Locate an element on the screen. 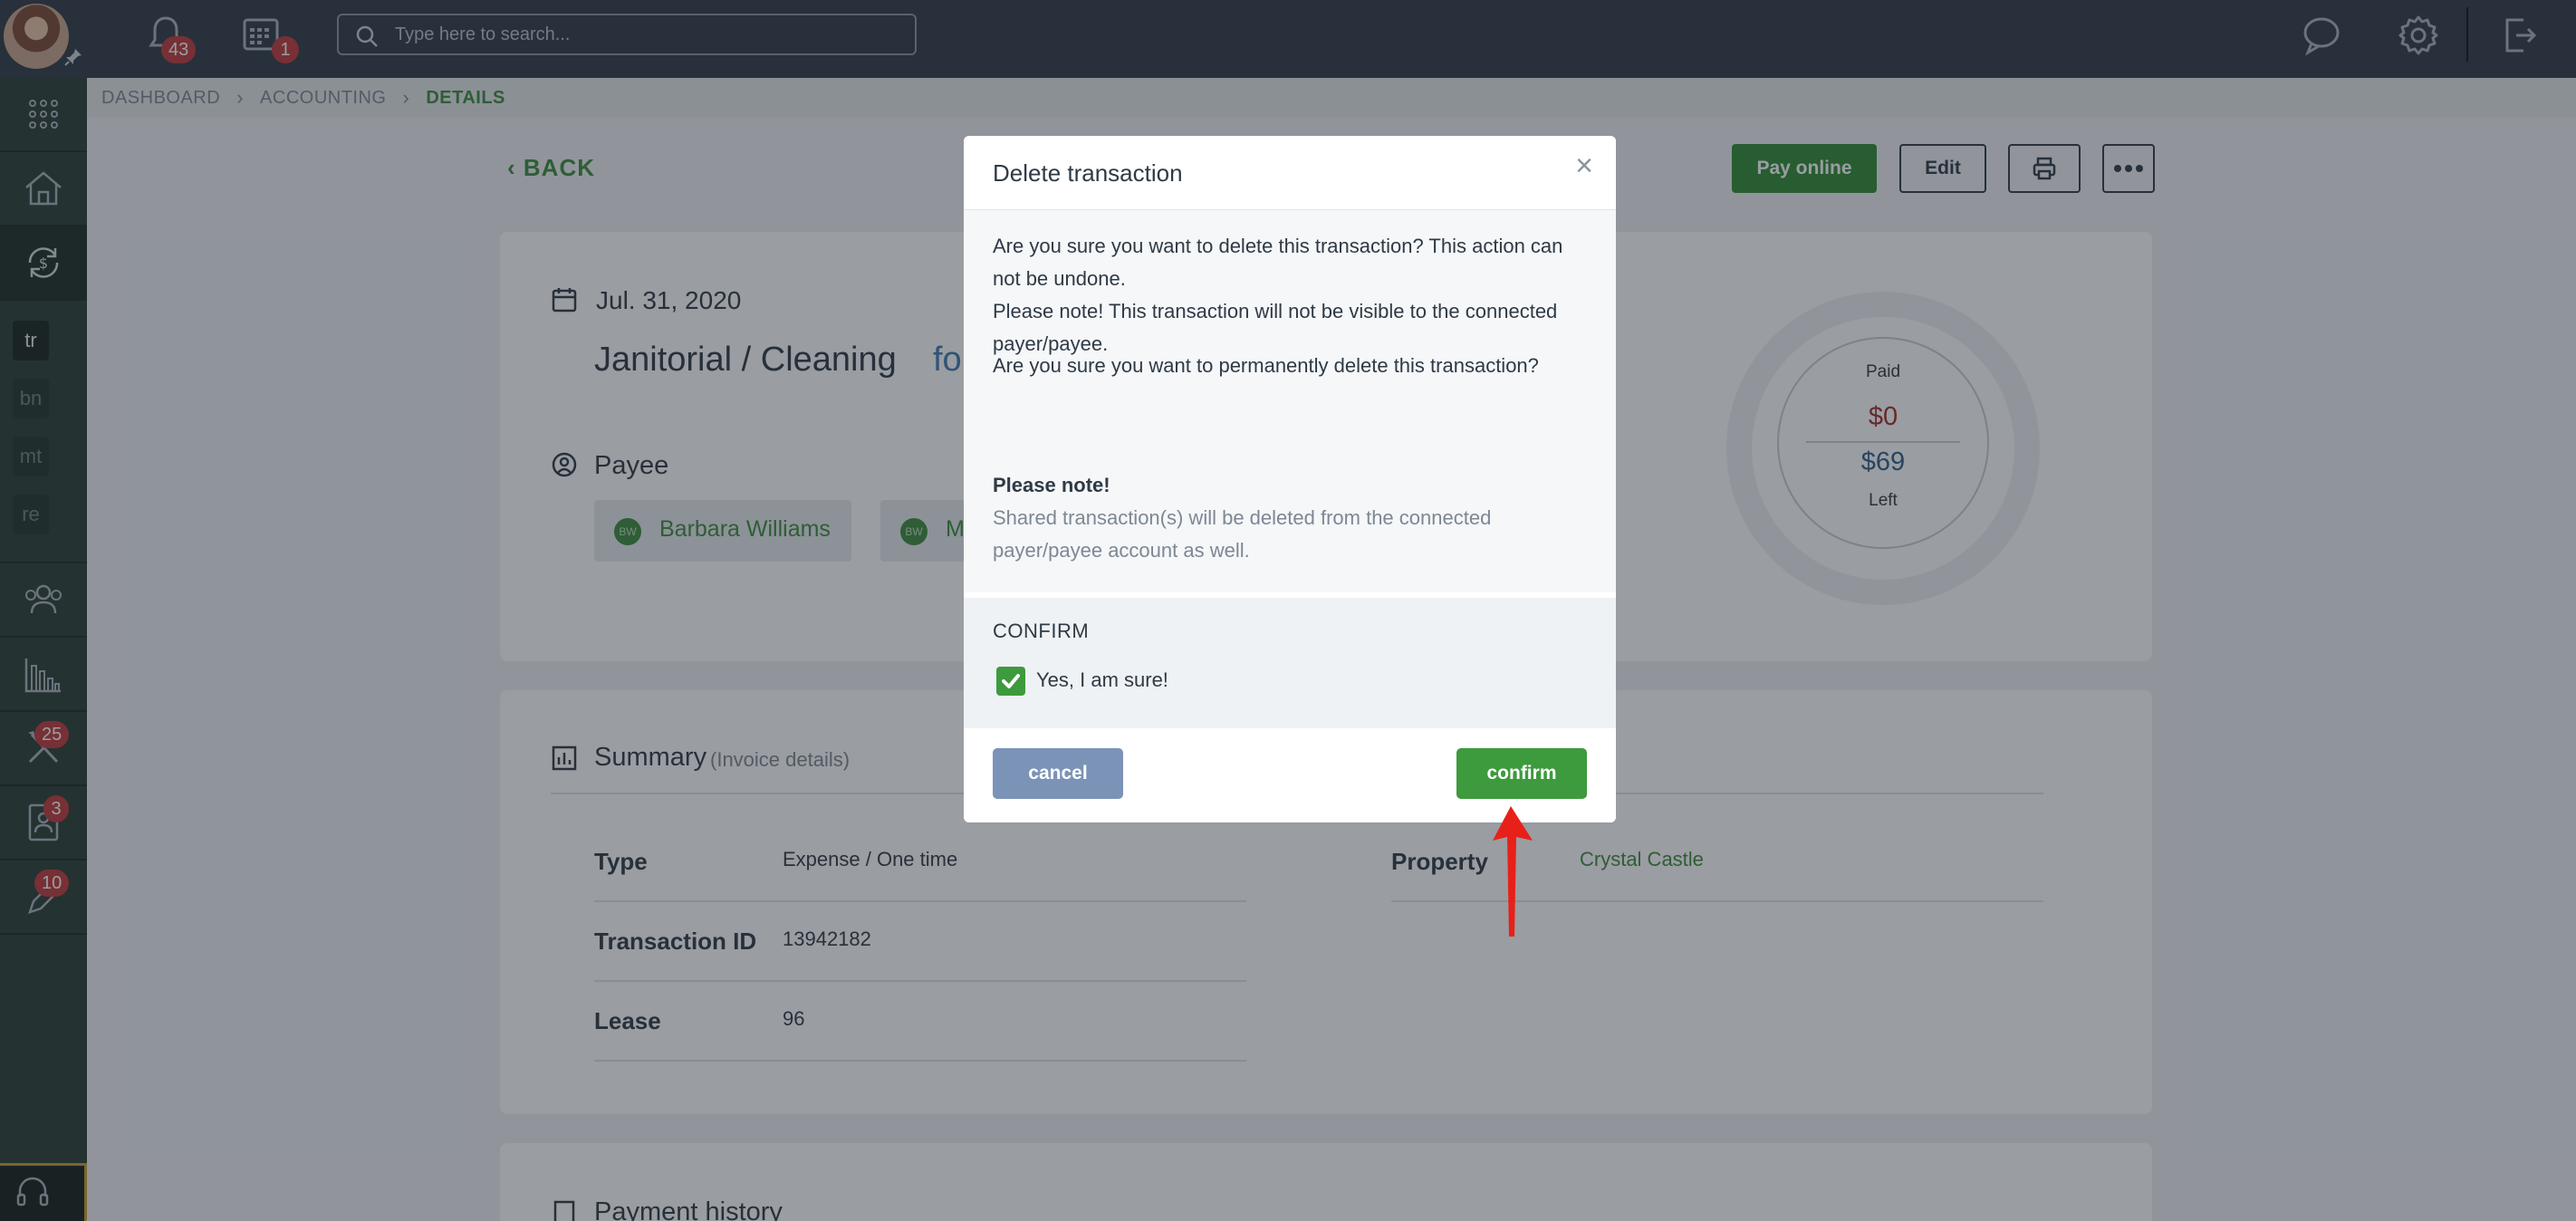 This screenshot has width=2576, height=1221. modal-title: Delete transaction is located at coordinates (1088, 173).